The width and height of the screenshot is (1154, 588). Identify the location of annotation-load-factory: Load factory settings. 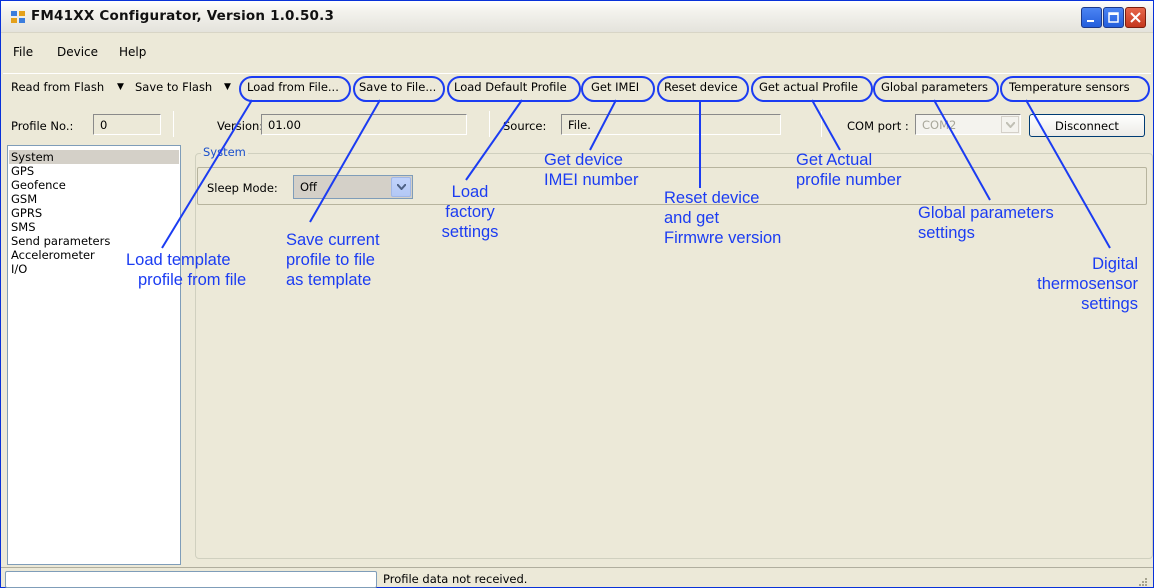
(470, 212).